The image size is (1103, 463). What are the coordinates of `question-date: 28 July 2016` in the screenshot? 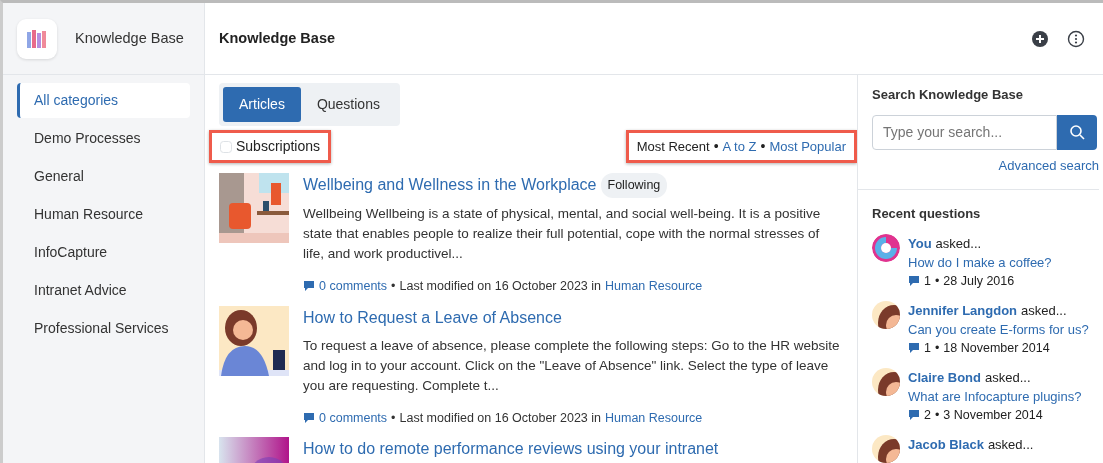 It's located at (979, 281).